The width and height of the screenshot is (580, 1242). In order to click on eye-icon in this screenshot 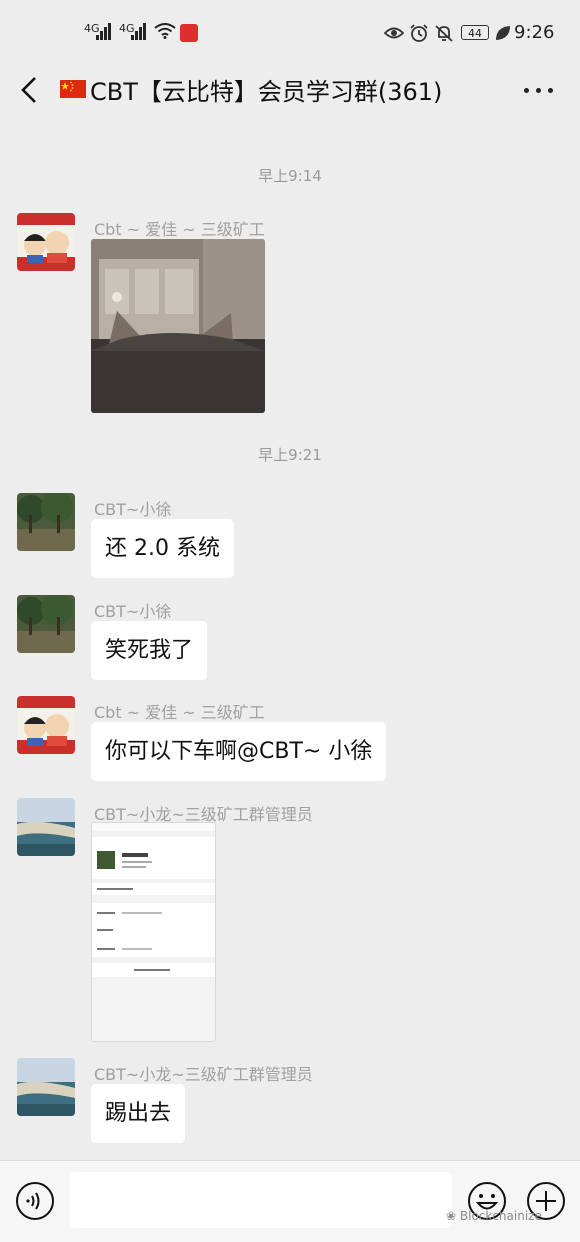, I will do `click(394, 33)`.